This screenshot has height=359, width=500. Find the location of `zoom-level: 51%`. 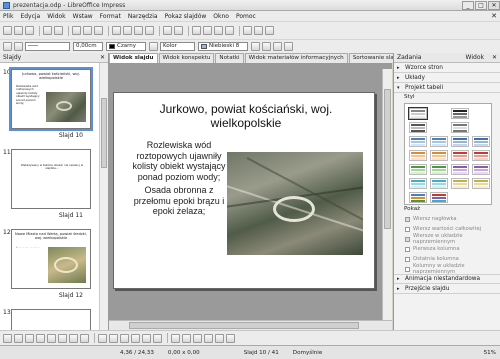

zoom-level: 51% is located at coordinates (490, 353).